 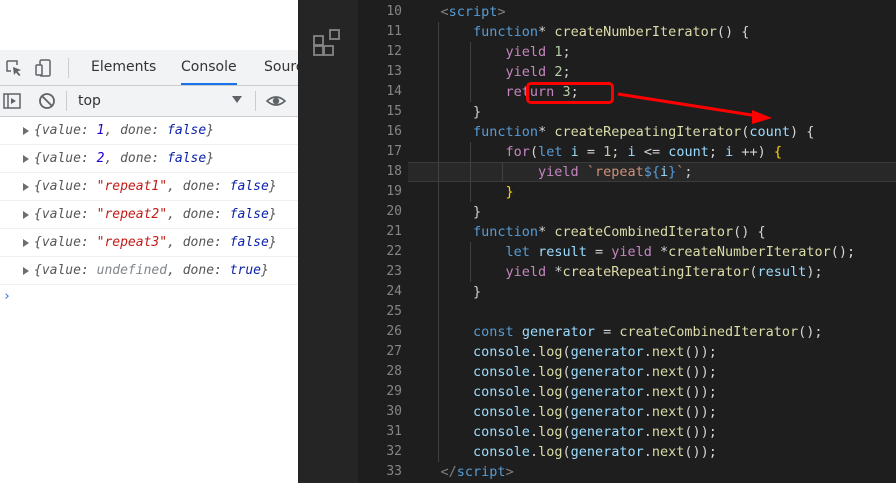 What do you see at coordinates (802, 132) in the screenshot?
I see `code-token: ) {` at bounding box center [802, 132].